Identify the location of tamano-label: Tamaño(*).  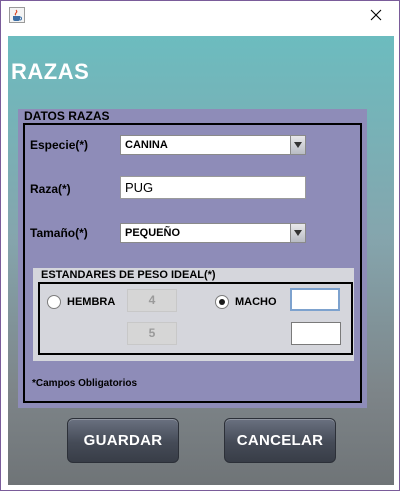
(59, 233).